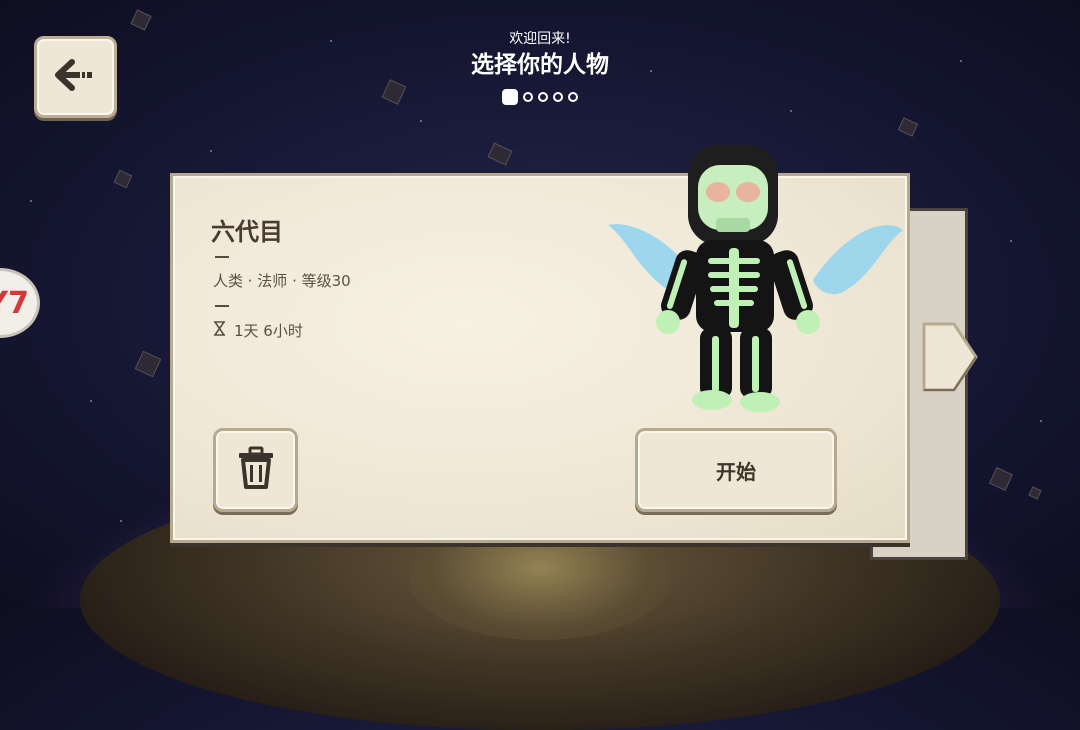 The image size is (1080, 730). I want to click on previous-character-badge: Y7, so click(20, 303).